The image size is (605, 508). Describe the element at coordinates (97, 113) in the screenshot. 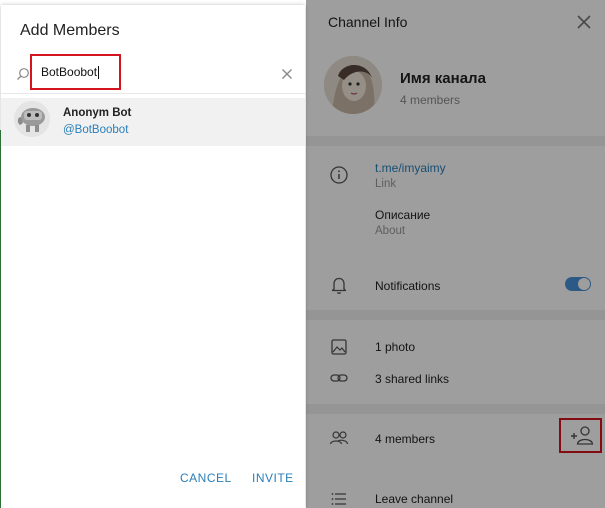

I see `result-name: Anonym Bot` at that location.